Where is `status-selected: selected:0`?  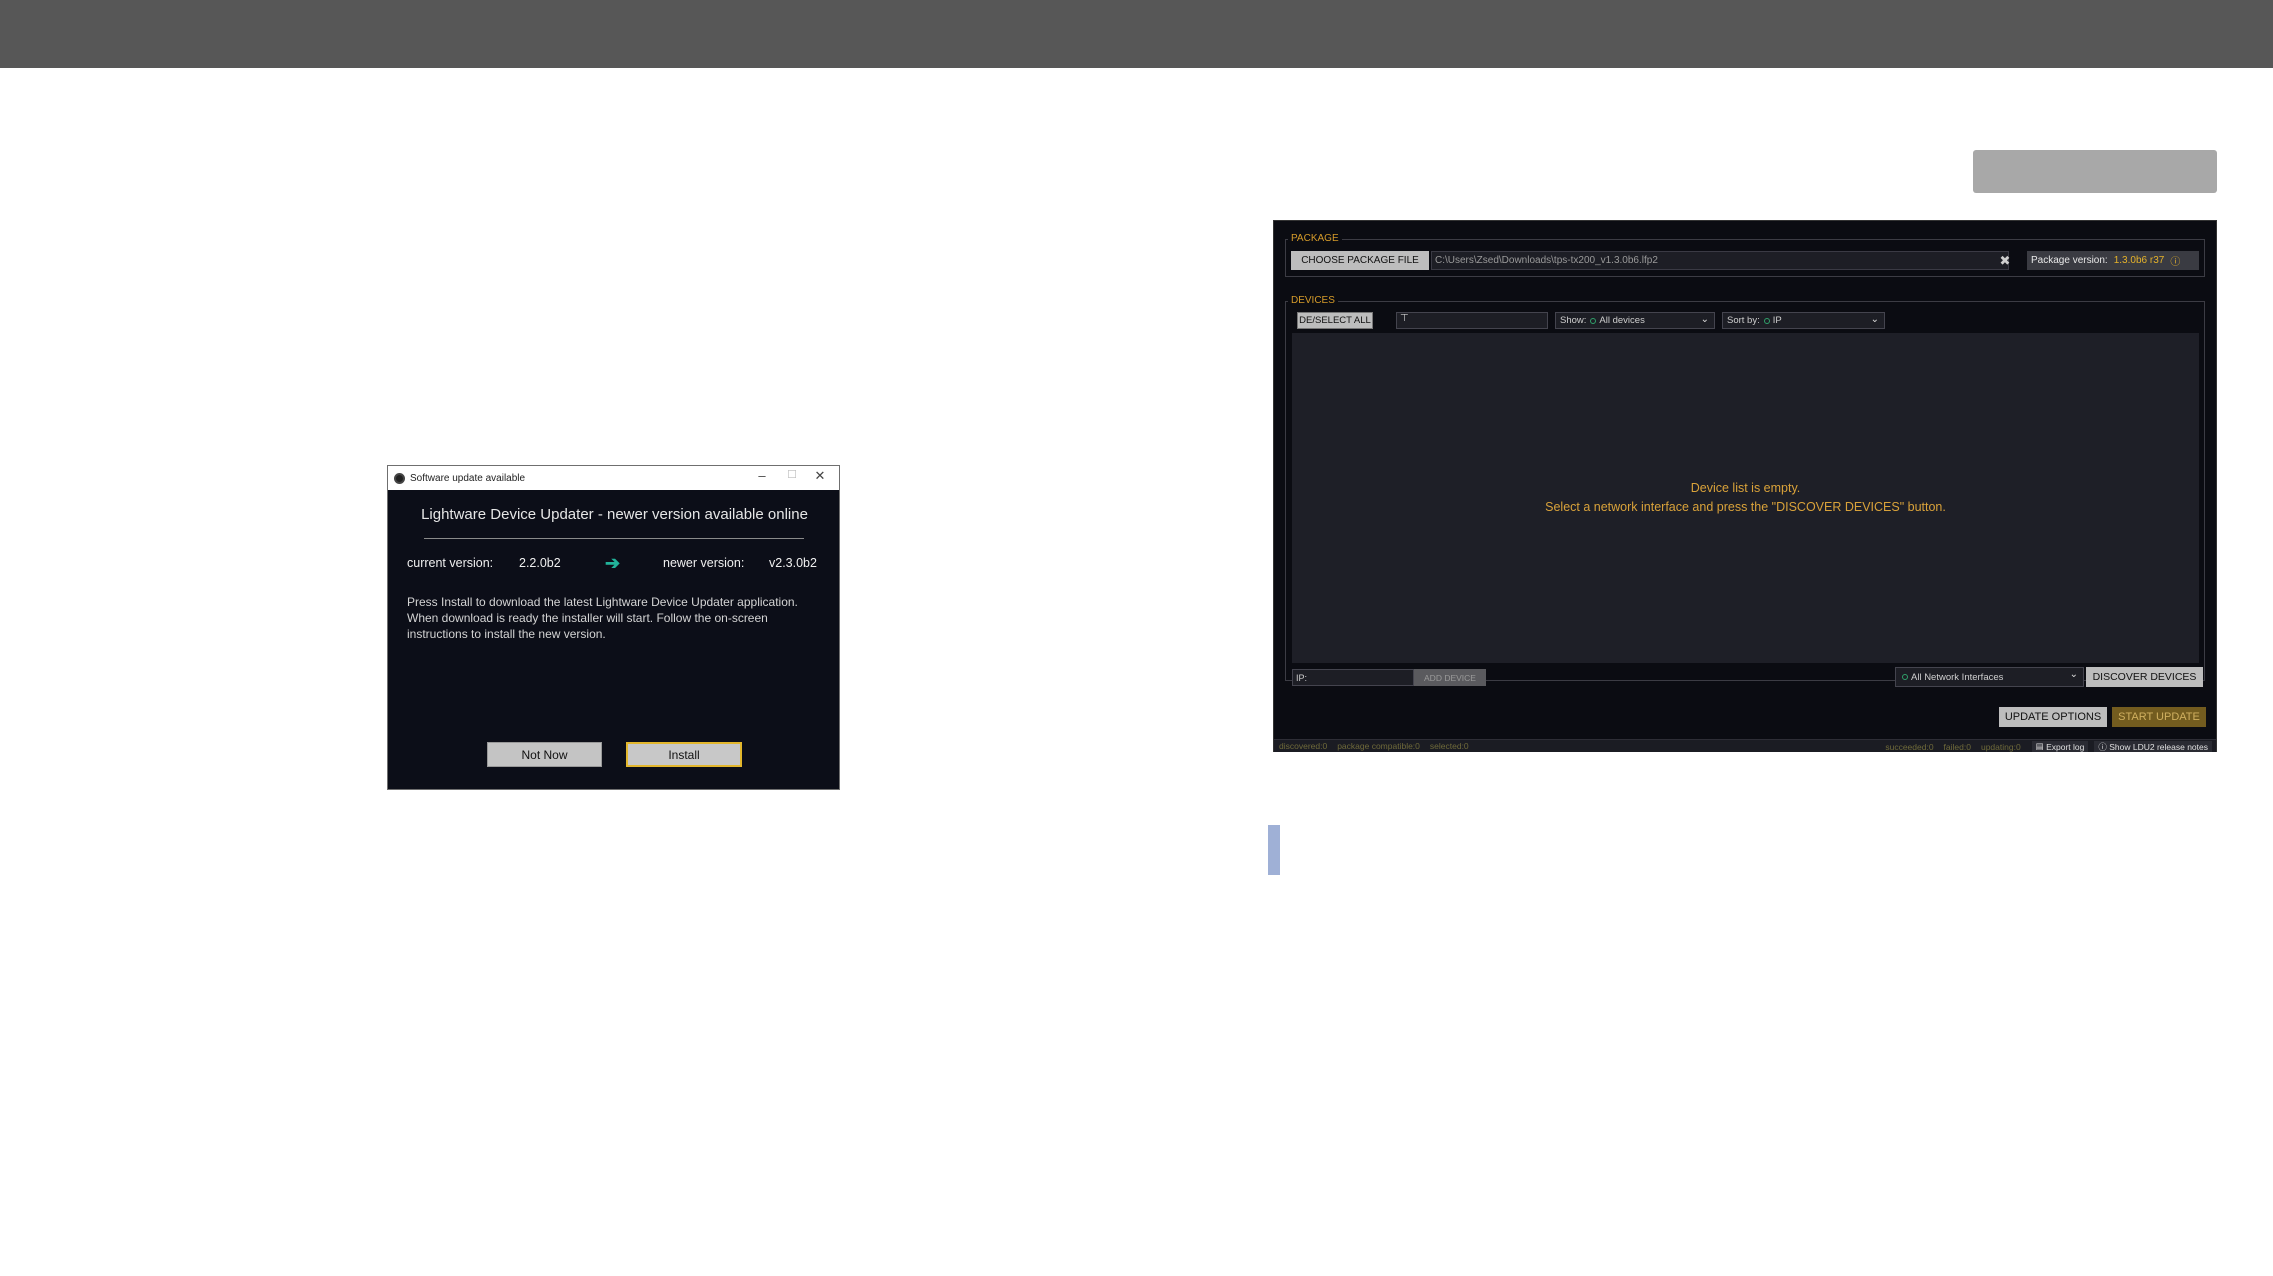
status-selected: selected:0 is located at coordinates (1449, 746).